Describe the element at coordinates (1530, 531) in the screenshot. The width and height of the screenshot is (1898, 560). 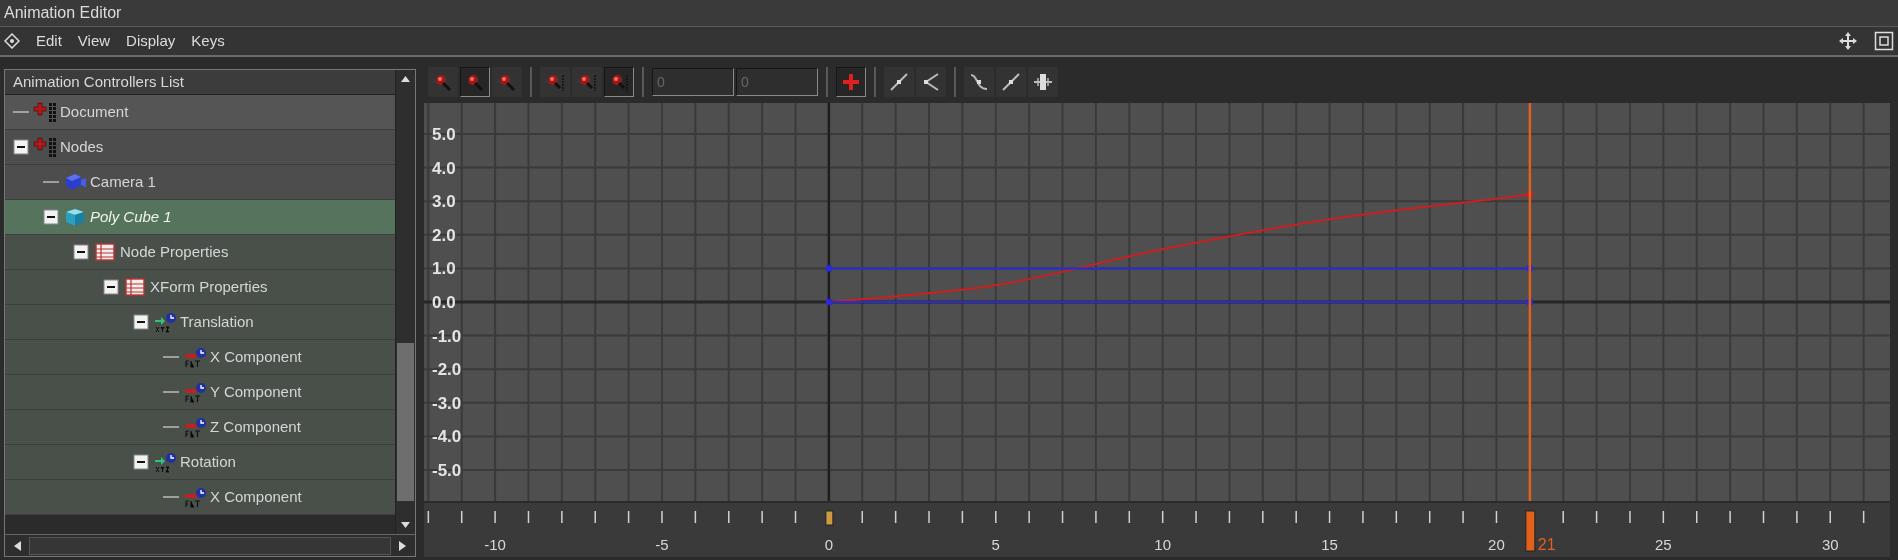
I see `time-marker` at that location.